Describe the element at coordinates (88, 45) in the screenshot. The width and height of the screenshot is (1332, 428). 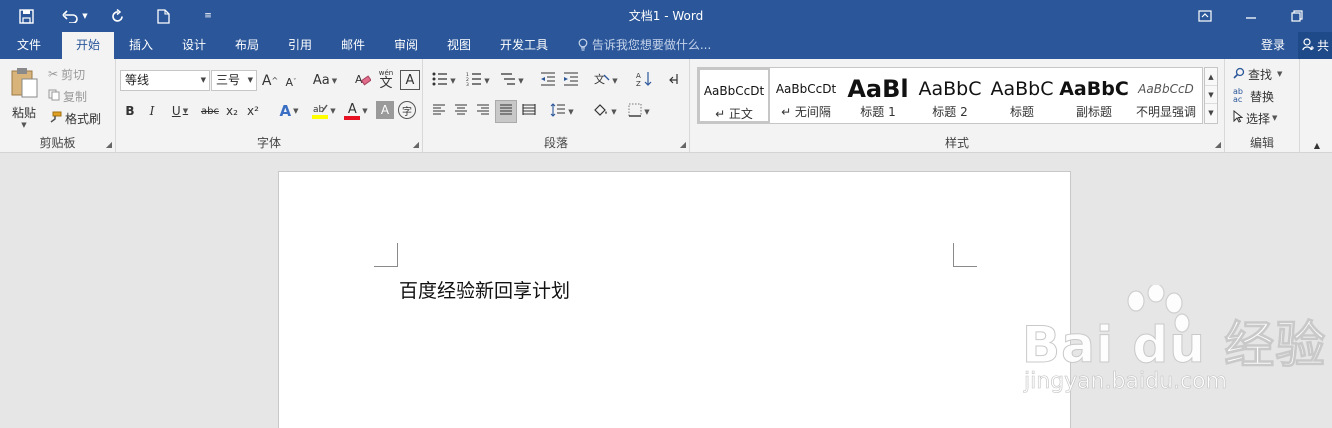
I see `tab-home: 开始` at that location.